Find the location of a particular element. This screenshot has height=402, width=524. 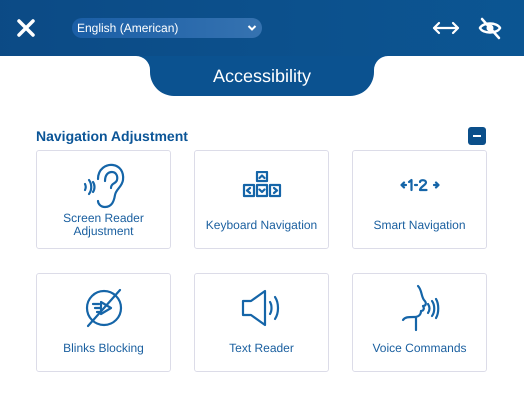

option-card: Screen Reader Adjustment is located at coordinates (103, 199).